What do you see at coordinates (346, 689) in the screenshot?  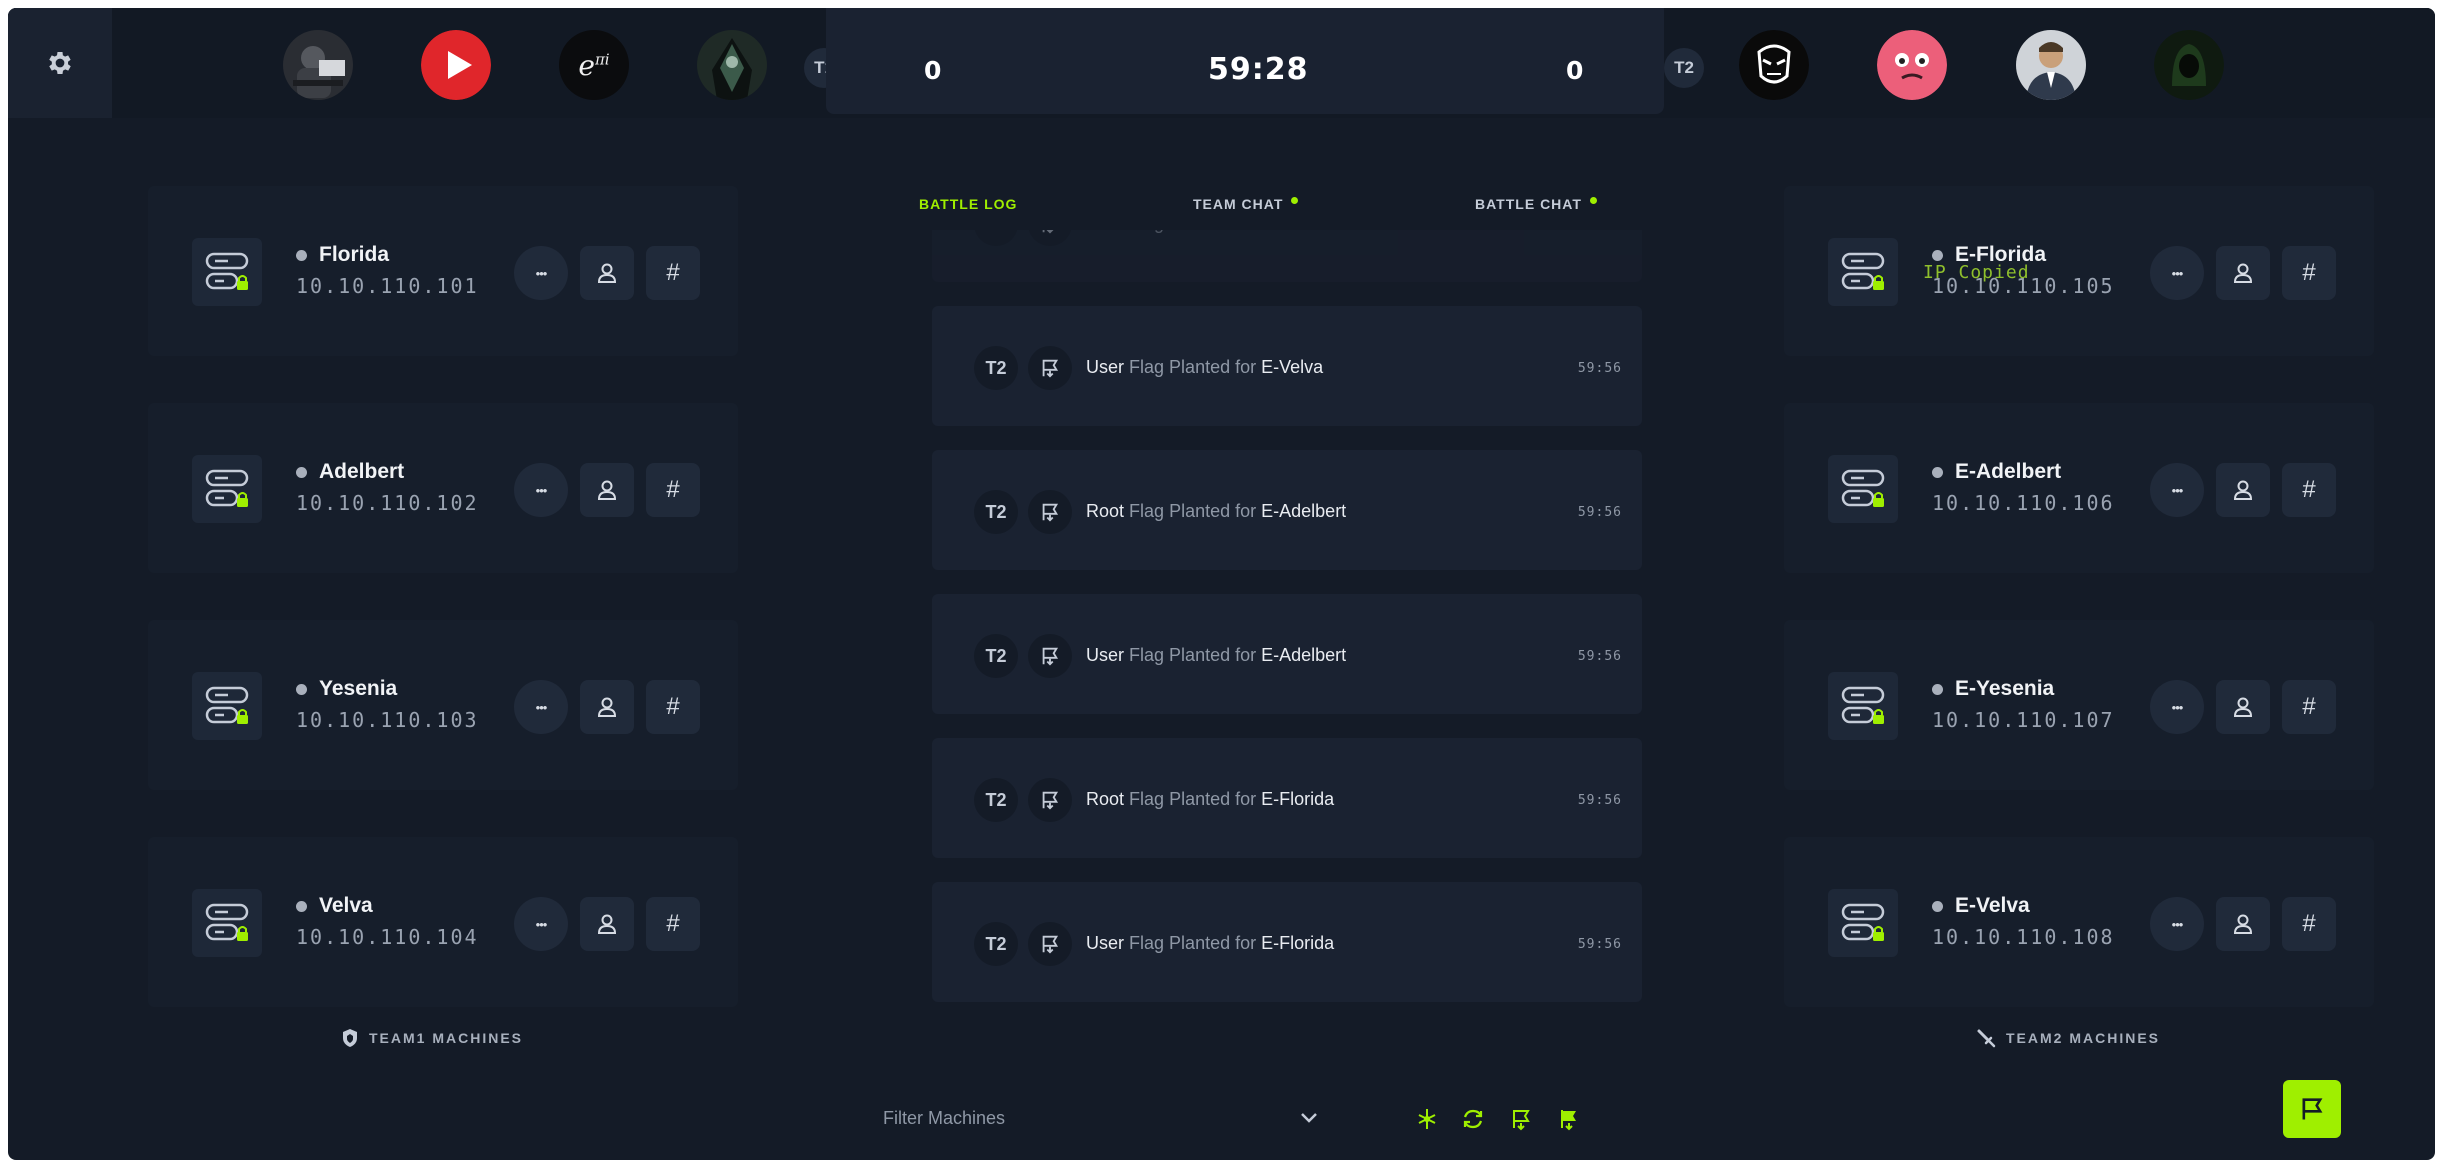 I see `machine-name: Yesenia` at bounding box center [346, 689].